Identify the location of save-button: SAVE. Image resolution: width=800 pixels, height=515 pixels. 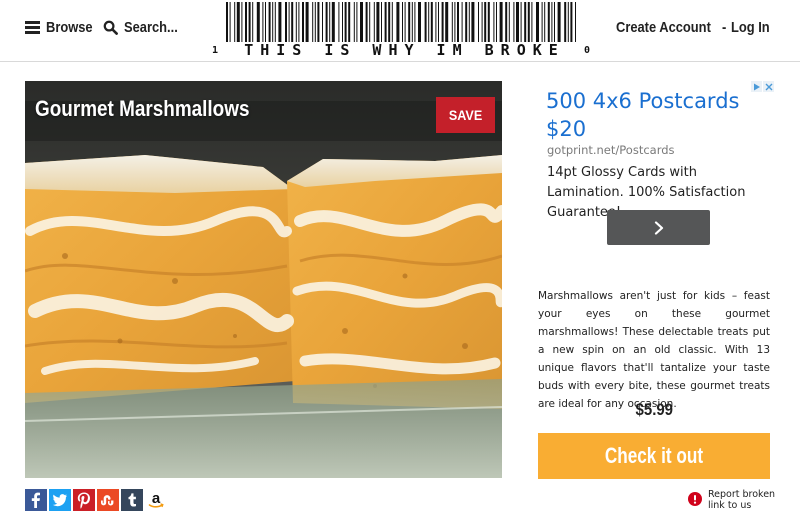
(465, 115).